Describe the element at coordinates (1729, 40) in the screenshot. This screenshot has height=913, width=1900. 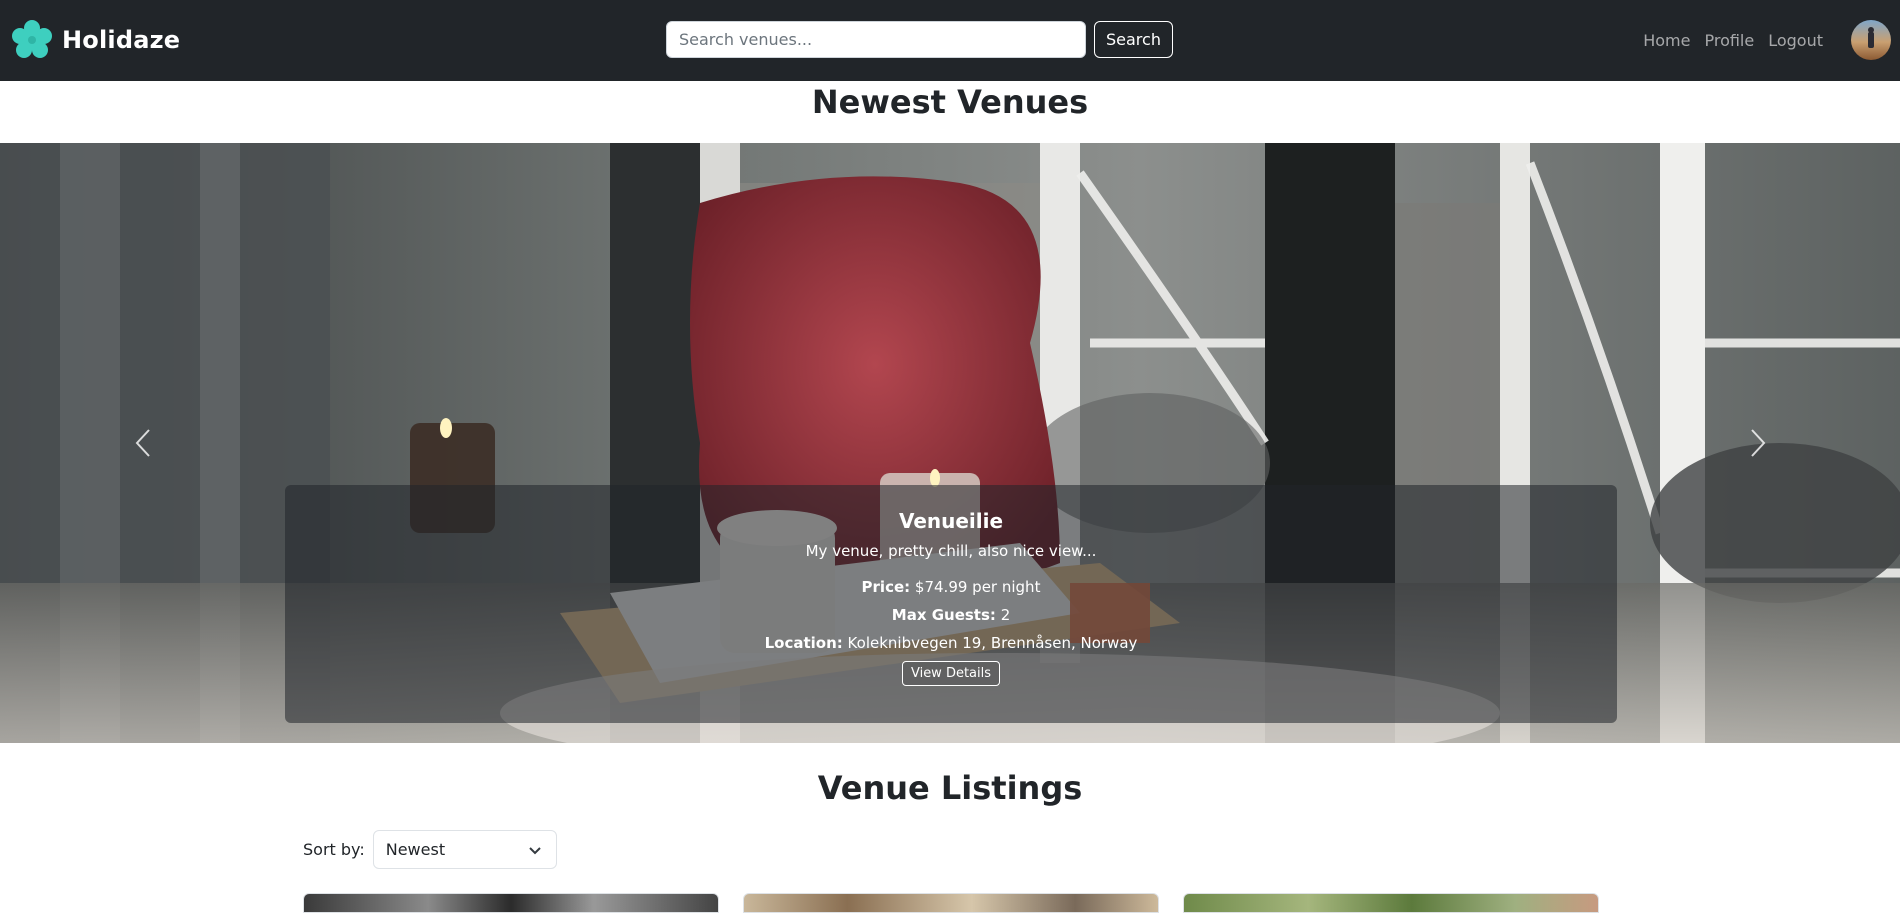
I see `nav-link-profile: Profile` at that location.